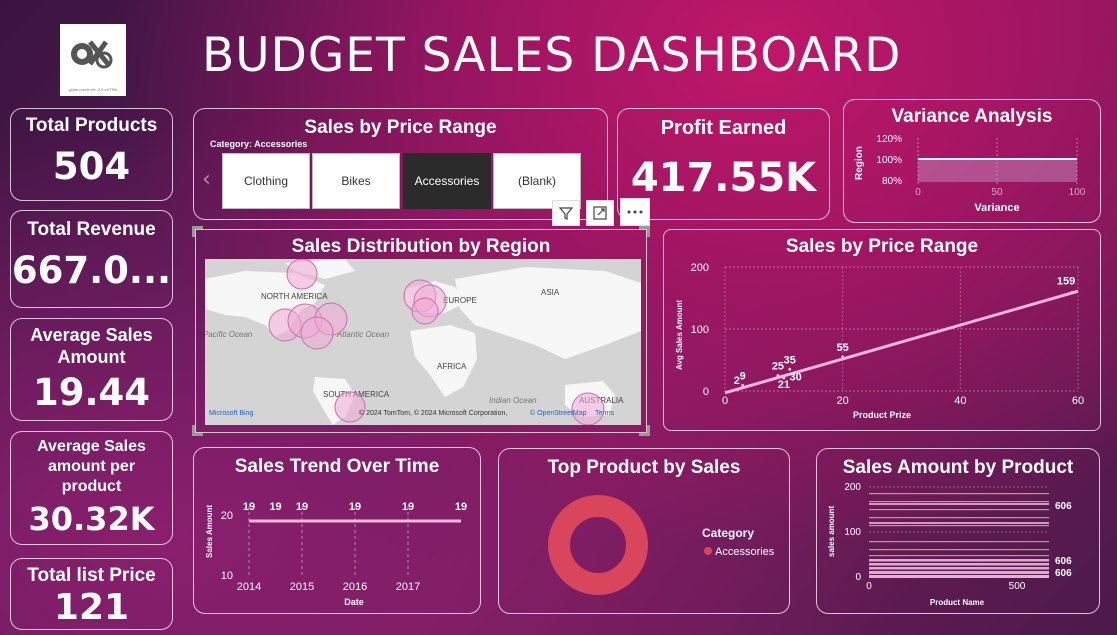 This screenshot has height=635, width=1117. I want to click on kpi-label: Profit Earned, so click(723, 128).